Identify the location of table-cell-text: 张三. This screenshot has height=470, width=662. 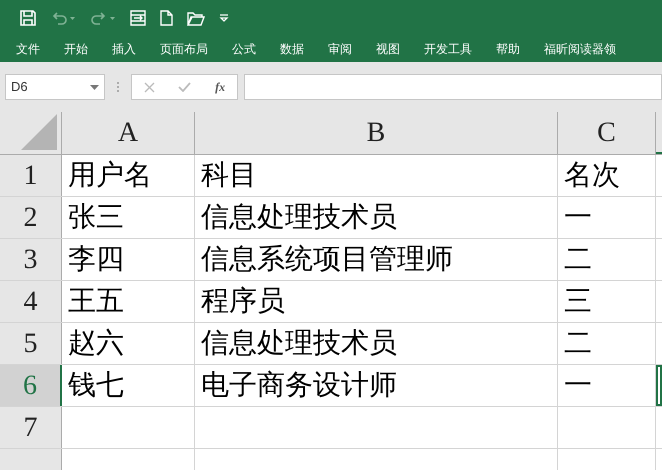
(96, 217).